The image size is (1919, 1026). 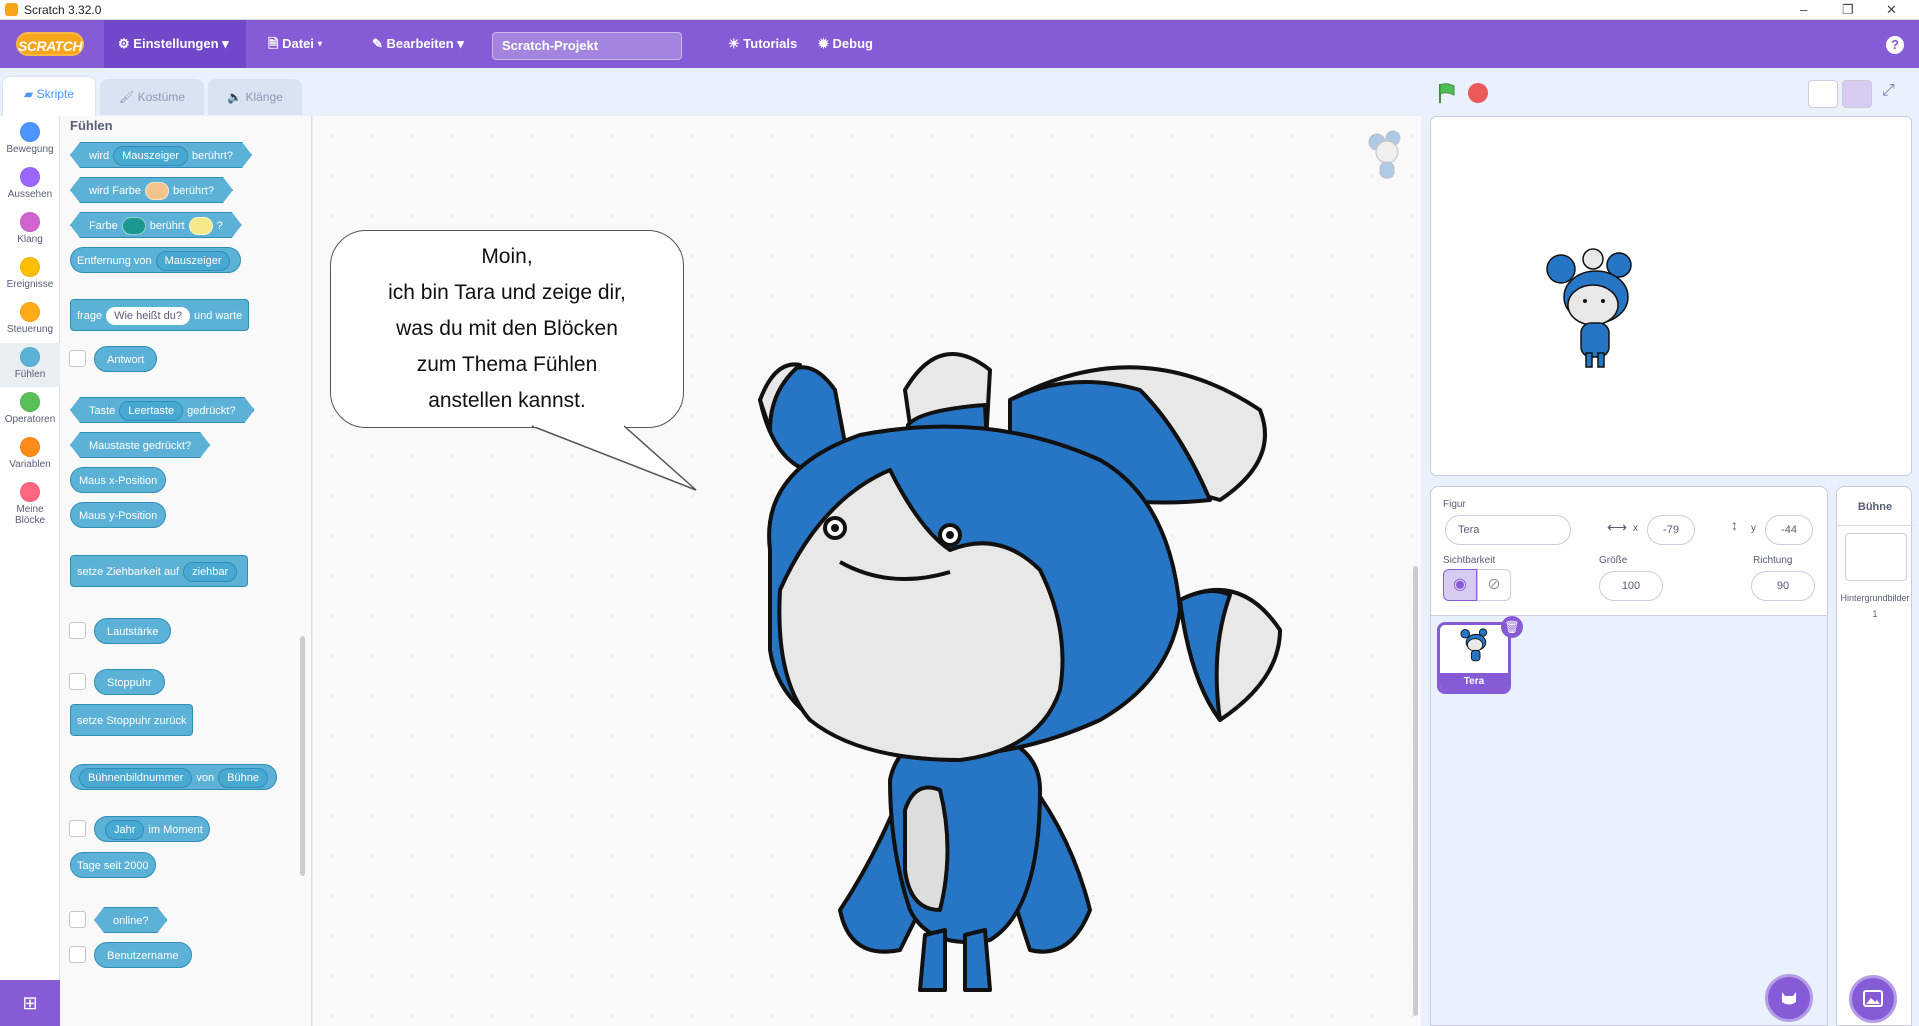 I want to click on block-loudness: Lautstärke, so click(x=133, y=631).